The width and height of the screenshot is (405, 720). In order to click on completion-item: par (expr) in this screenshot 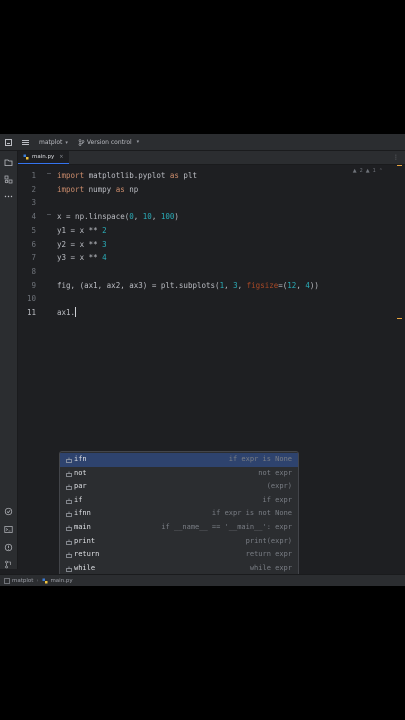, I will do `click(179, 487)`.